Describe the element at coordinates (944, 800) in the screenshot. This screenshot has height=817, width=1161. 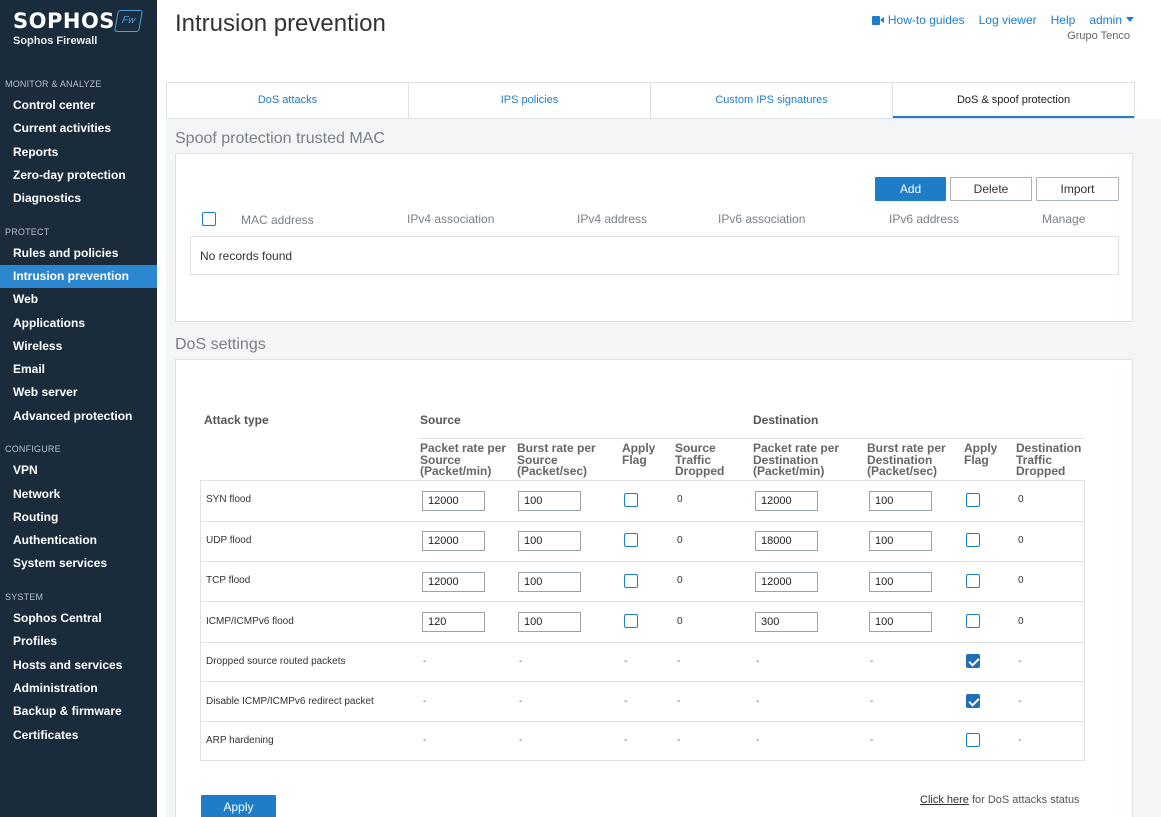
I see `click-here-link: Click here` at that location.